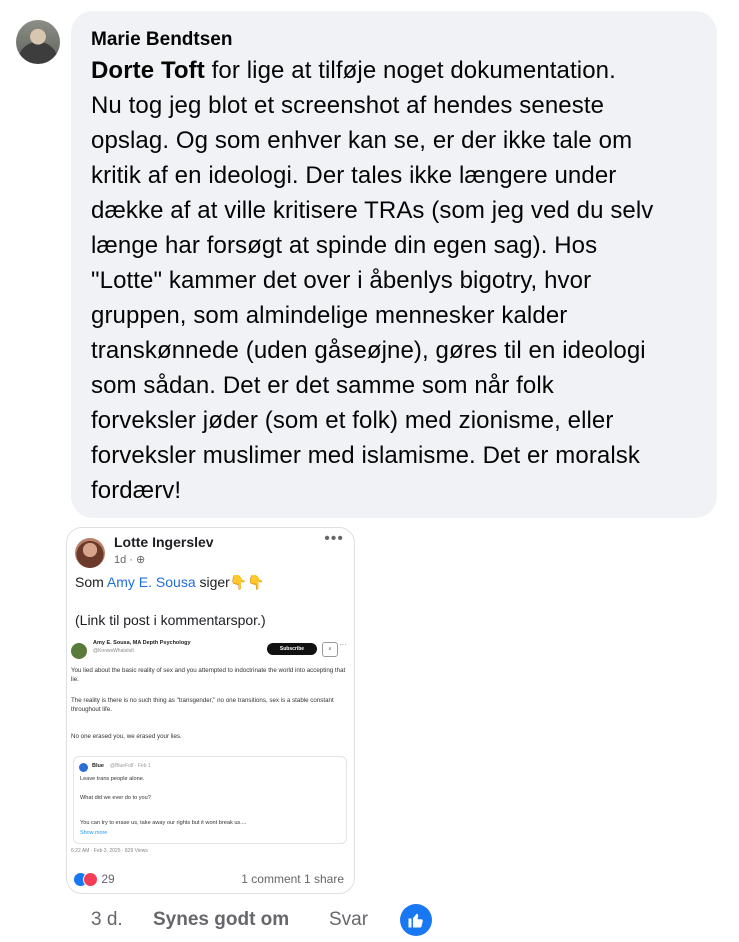 The image size is (739, 942). Describe the element at coordinates (141, 560) in the screenshot. I see `globe-icon: ⊕` at that location.